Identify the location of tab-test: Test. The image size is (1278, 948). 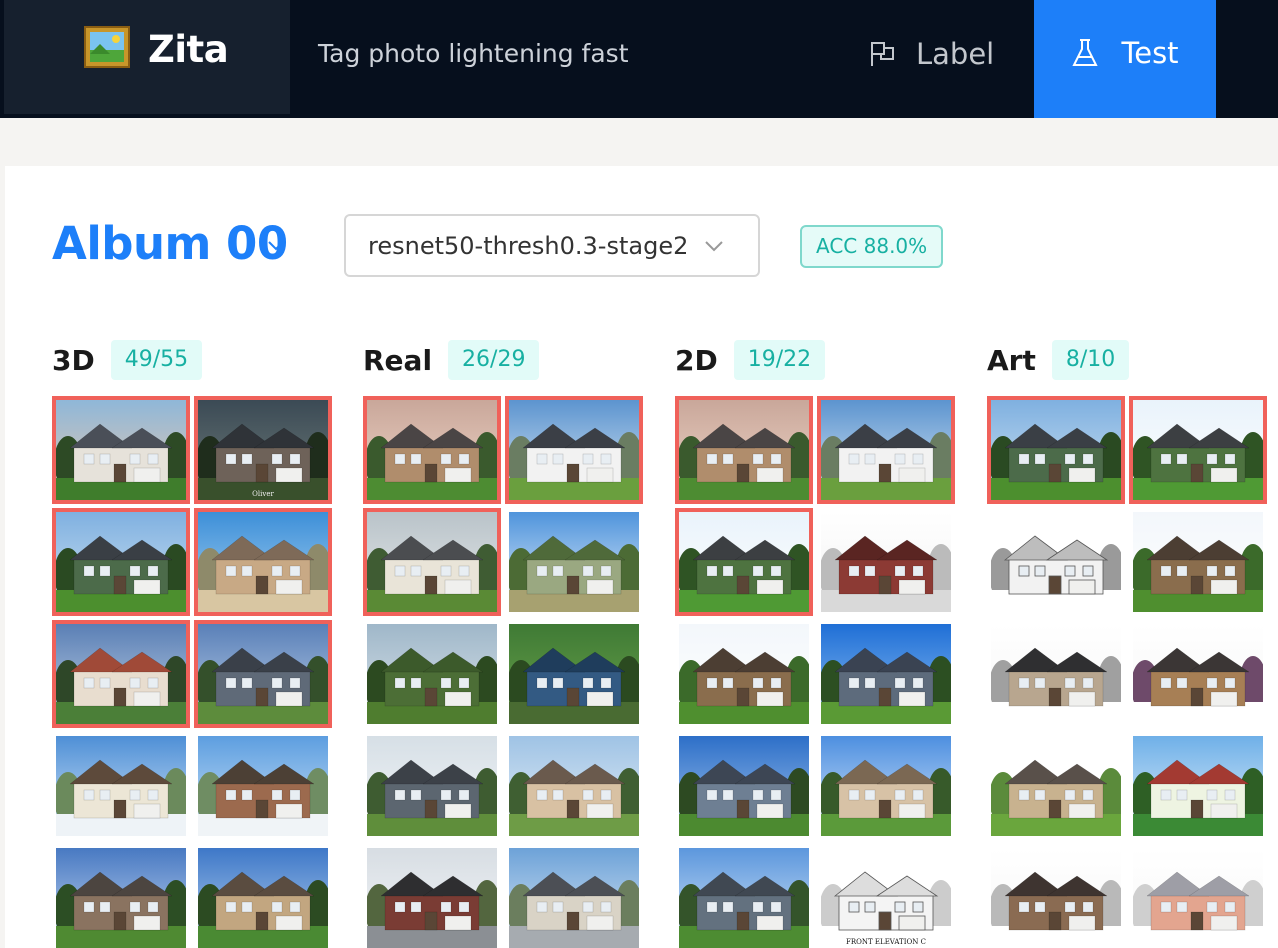
(1125, 59).